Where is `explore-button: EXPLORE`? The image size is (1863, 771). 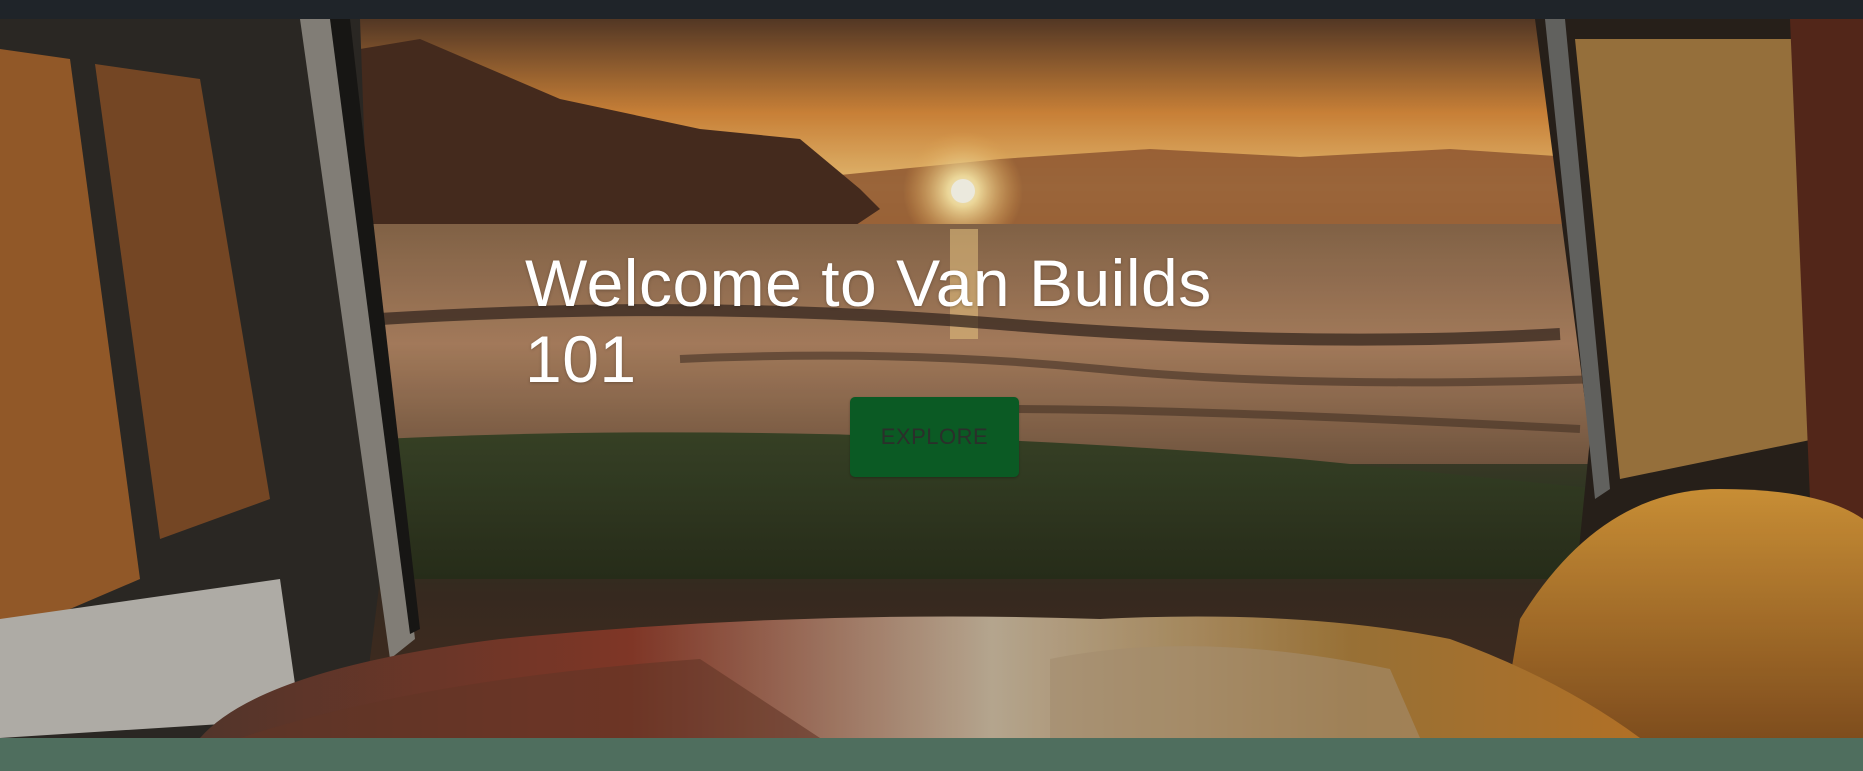 explore-button: EXPLORE is located at coordinates (934, 437).